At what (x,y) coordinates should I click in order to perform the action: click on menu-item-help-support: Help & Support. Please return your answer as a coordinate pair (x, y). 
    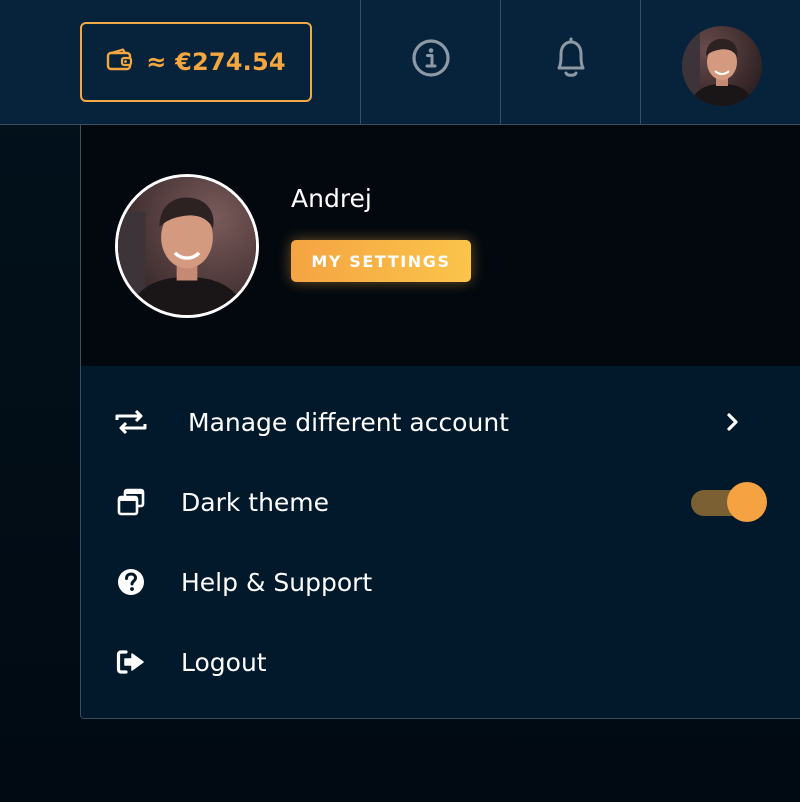
    Looking at the image, I should click on (440, 582).